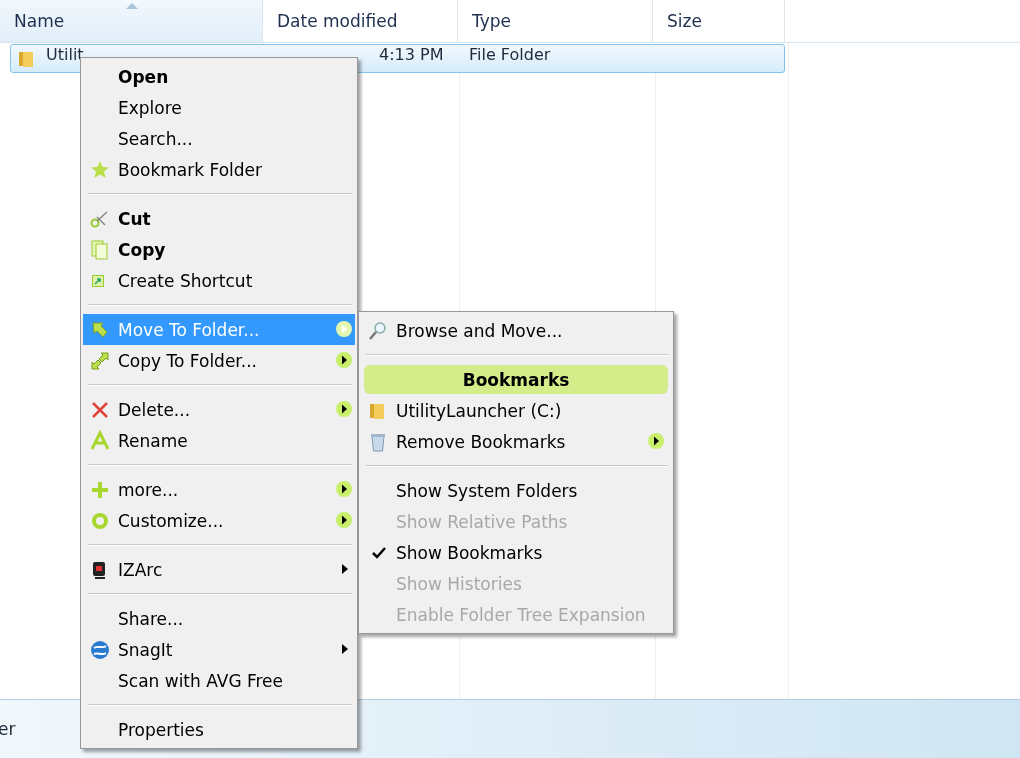  What do you see at coordinates (219, 169) in the screenshot?
I see `menu-item: Bookmark Folder` at bounding box center [219, 169].